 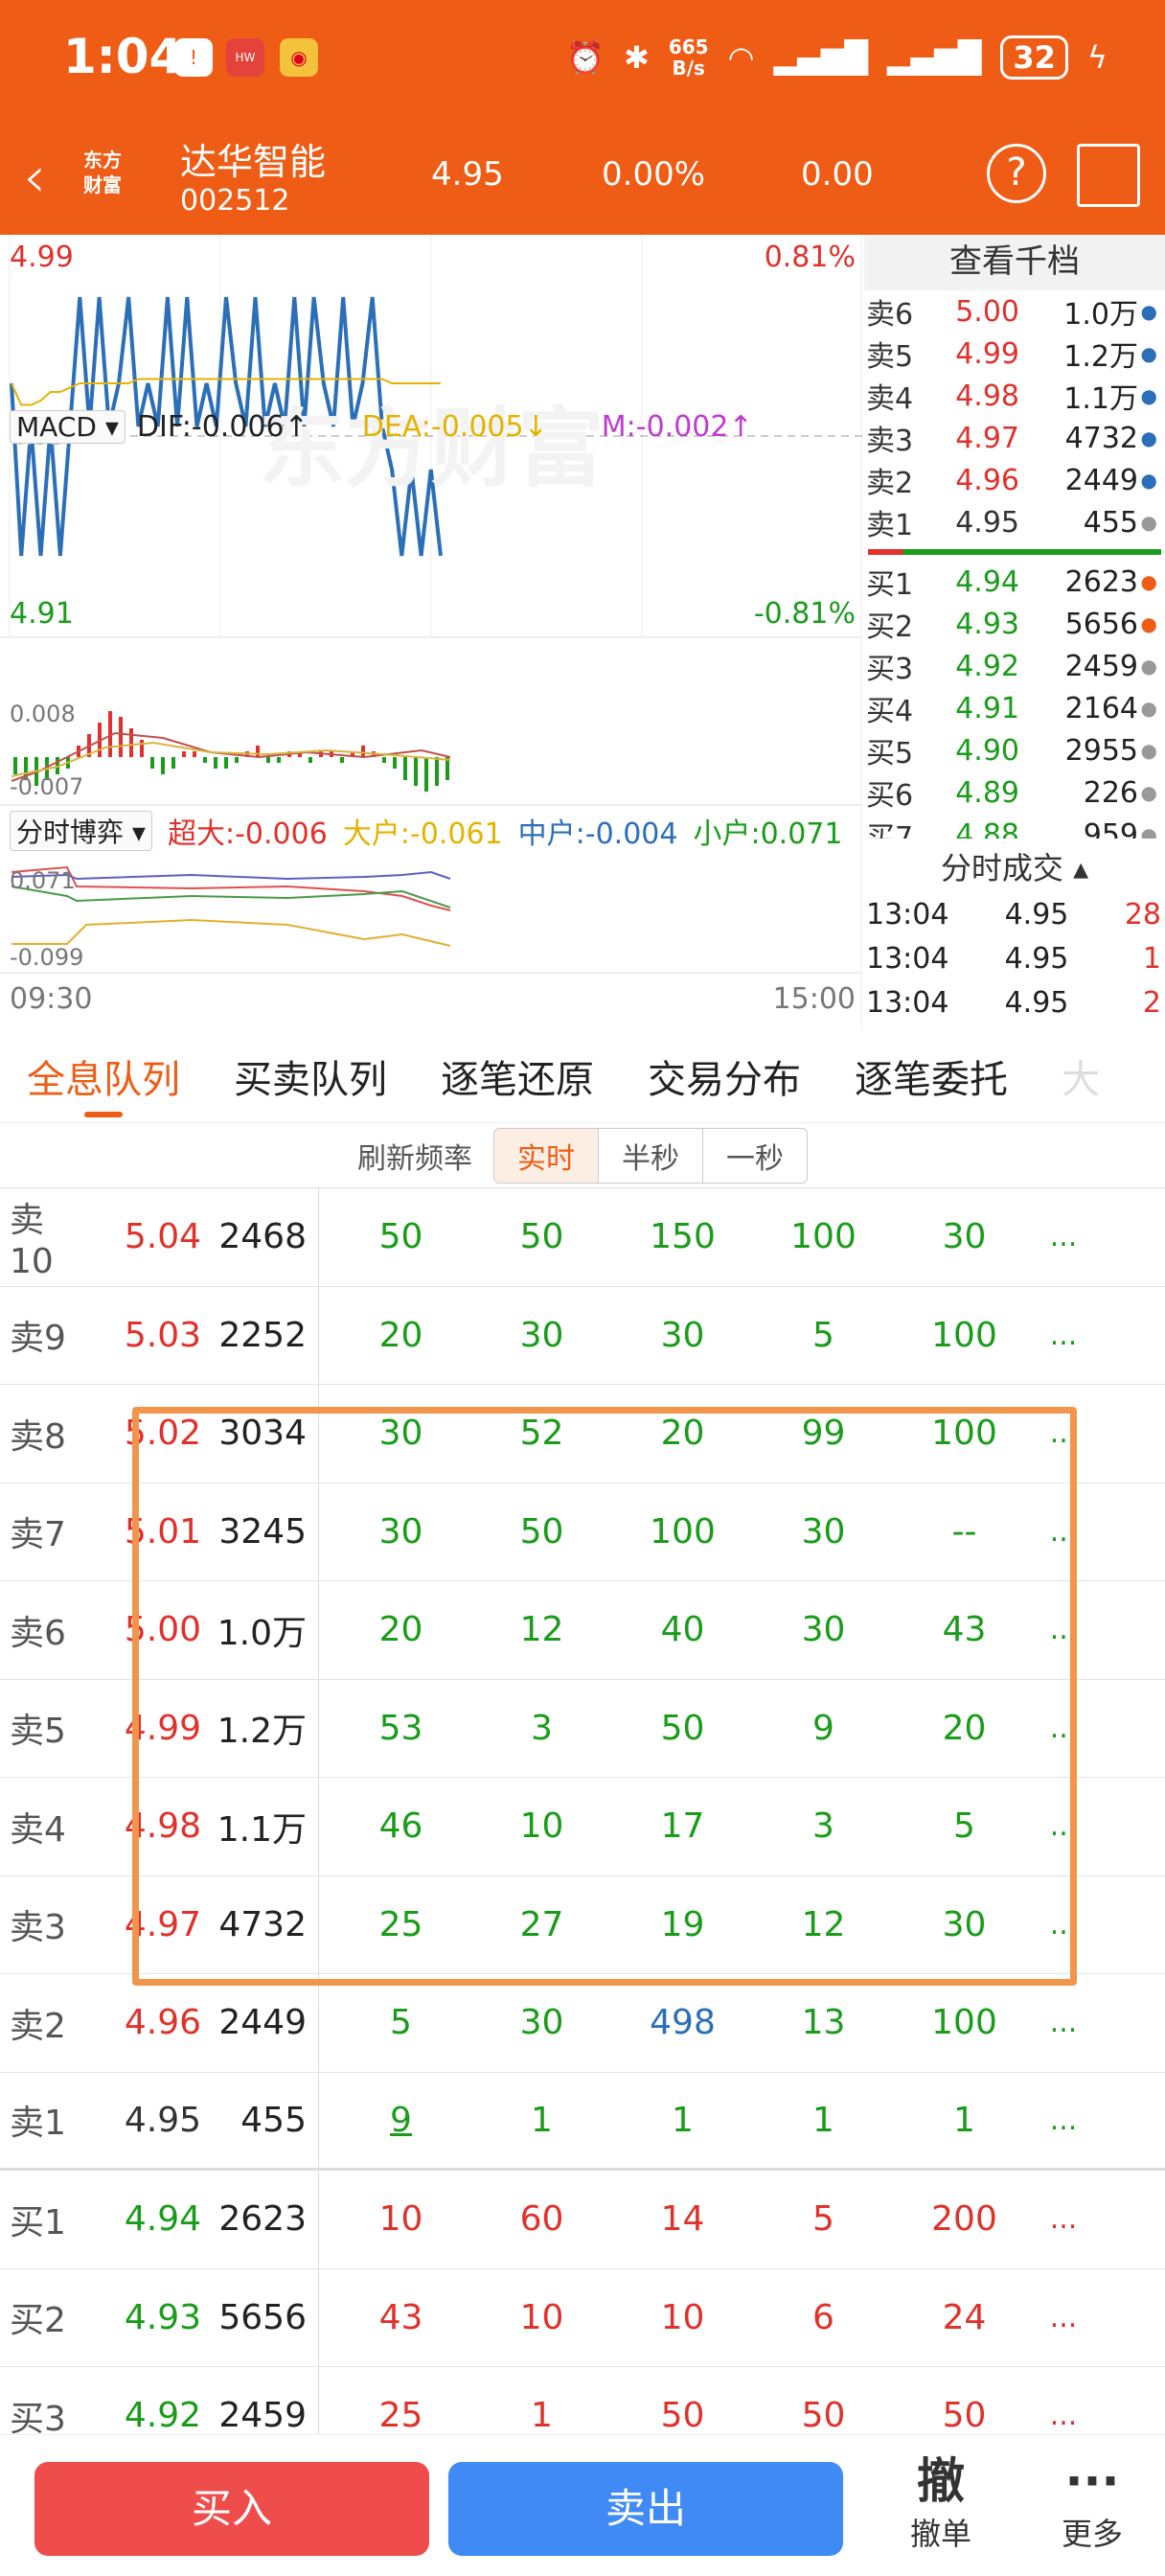 What do you see at coordinates (810, 257) in the screenshot?
I see `chart-high-pct: 0.81%` at bounding box center [810, 257].